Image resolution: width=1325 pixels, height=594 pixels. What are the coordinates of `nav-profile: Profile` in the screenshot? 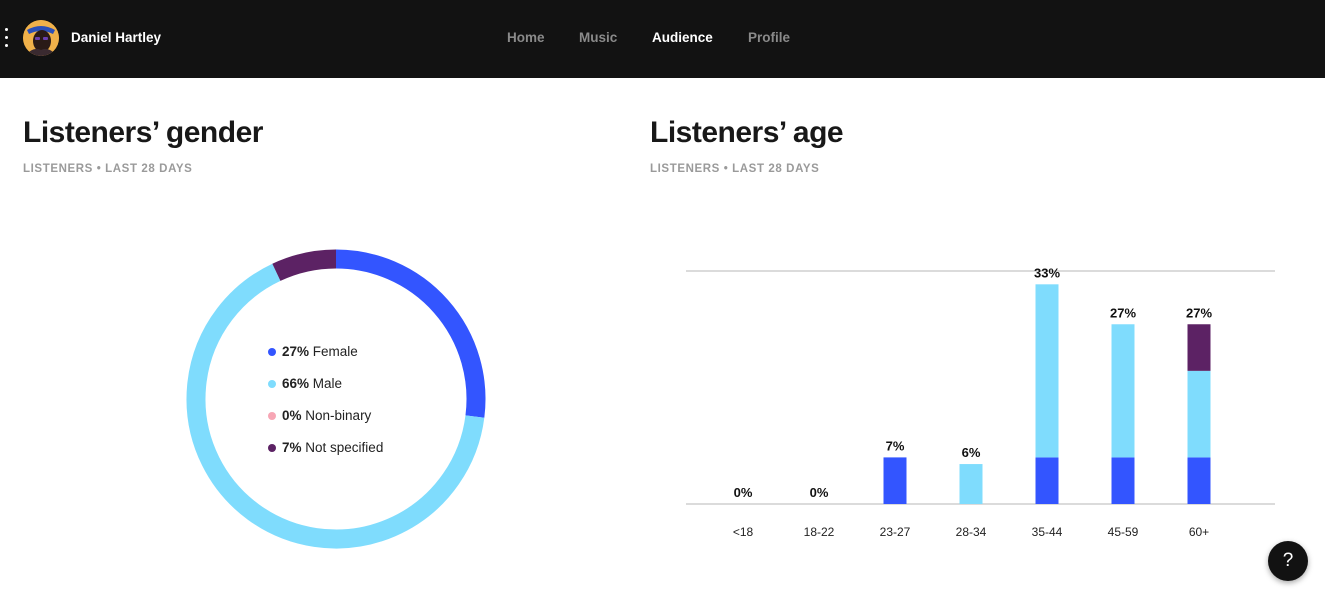 It's located at (769, 37).